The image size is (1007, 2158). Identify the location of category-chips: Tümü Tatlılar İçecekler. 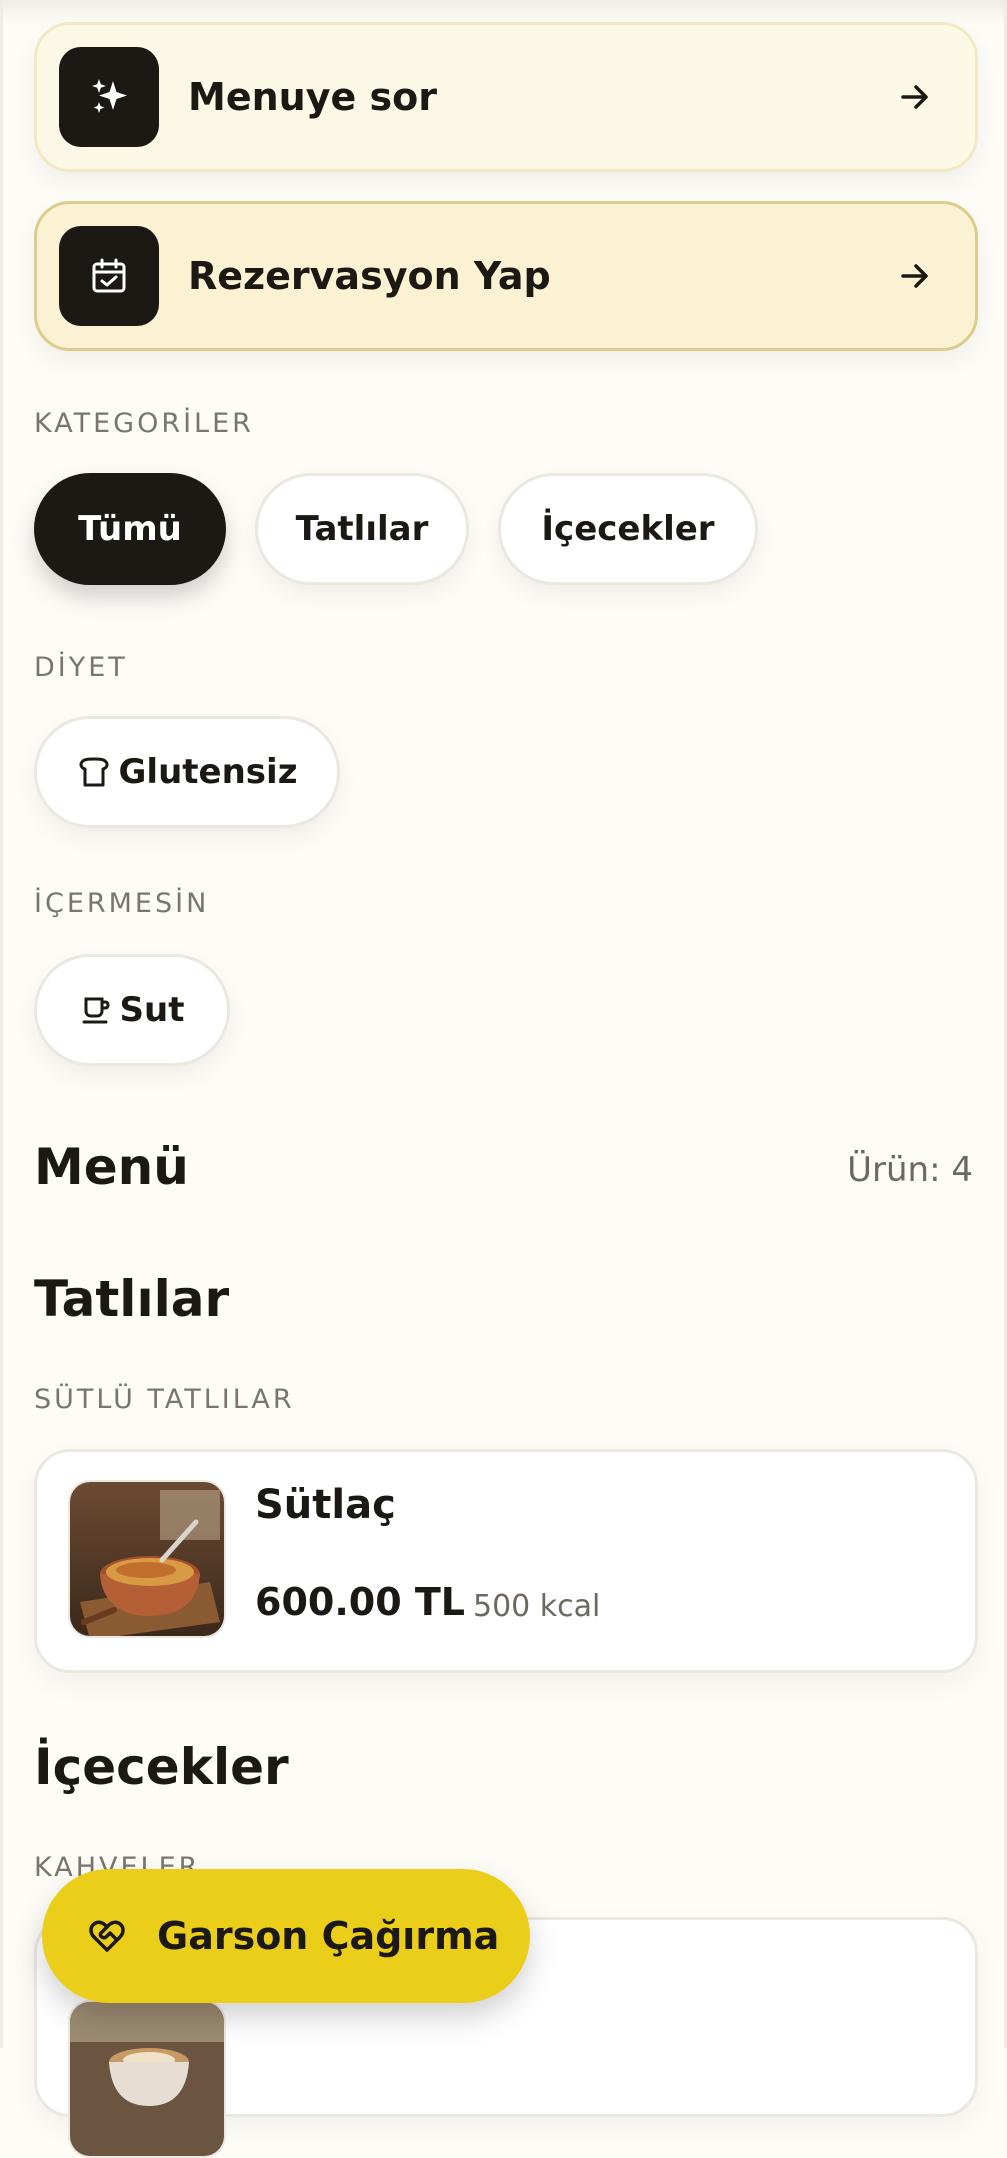
(396, 529).